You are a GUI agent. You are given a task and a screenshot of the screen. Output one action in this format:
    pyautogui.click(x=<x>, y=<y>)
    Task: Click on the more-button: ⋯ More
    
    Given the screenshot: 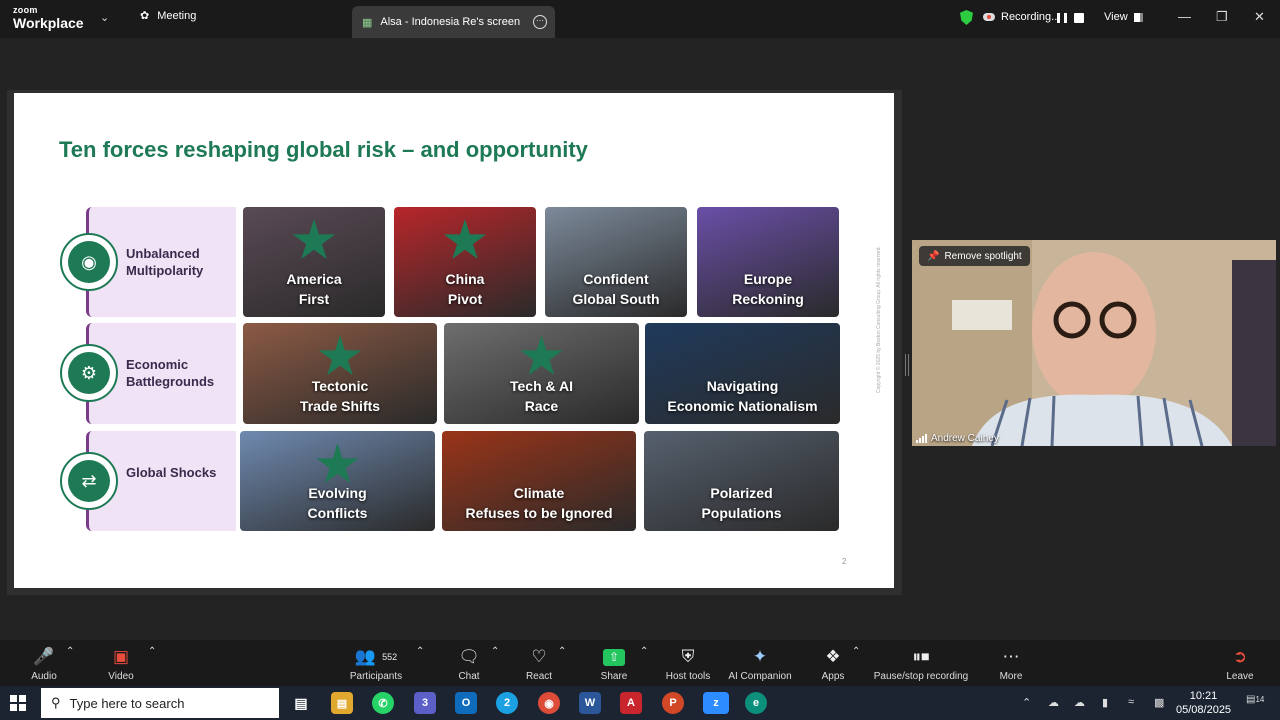 What is the action you would take?
    pyautogui.click(x=1011, y=664)
    